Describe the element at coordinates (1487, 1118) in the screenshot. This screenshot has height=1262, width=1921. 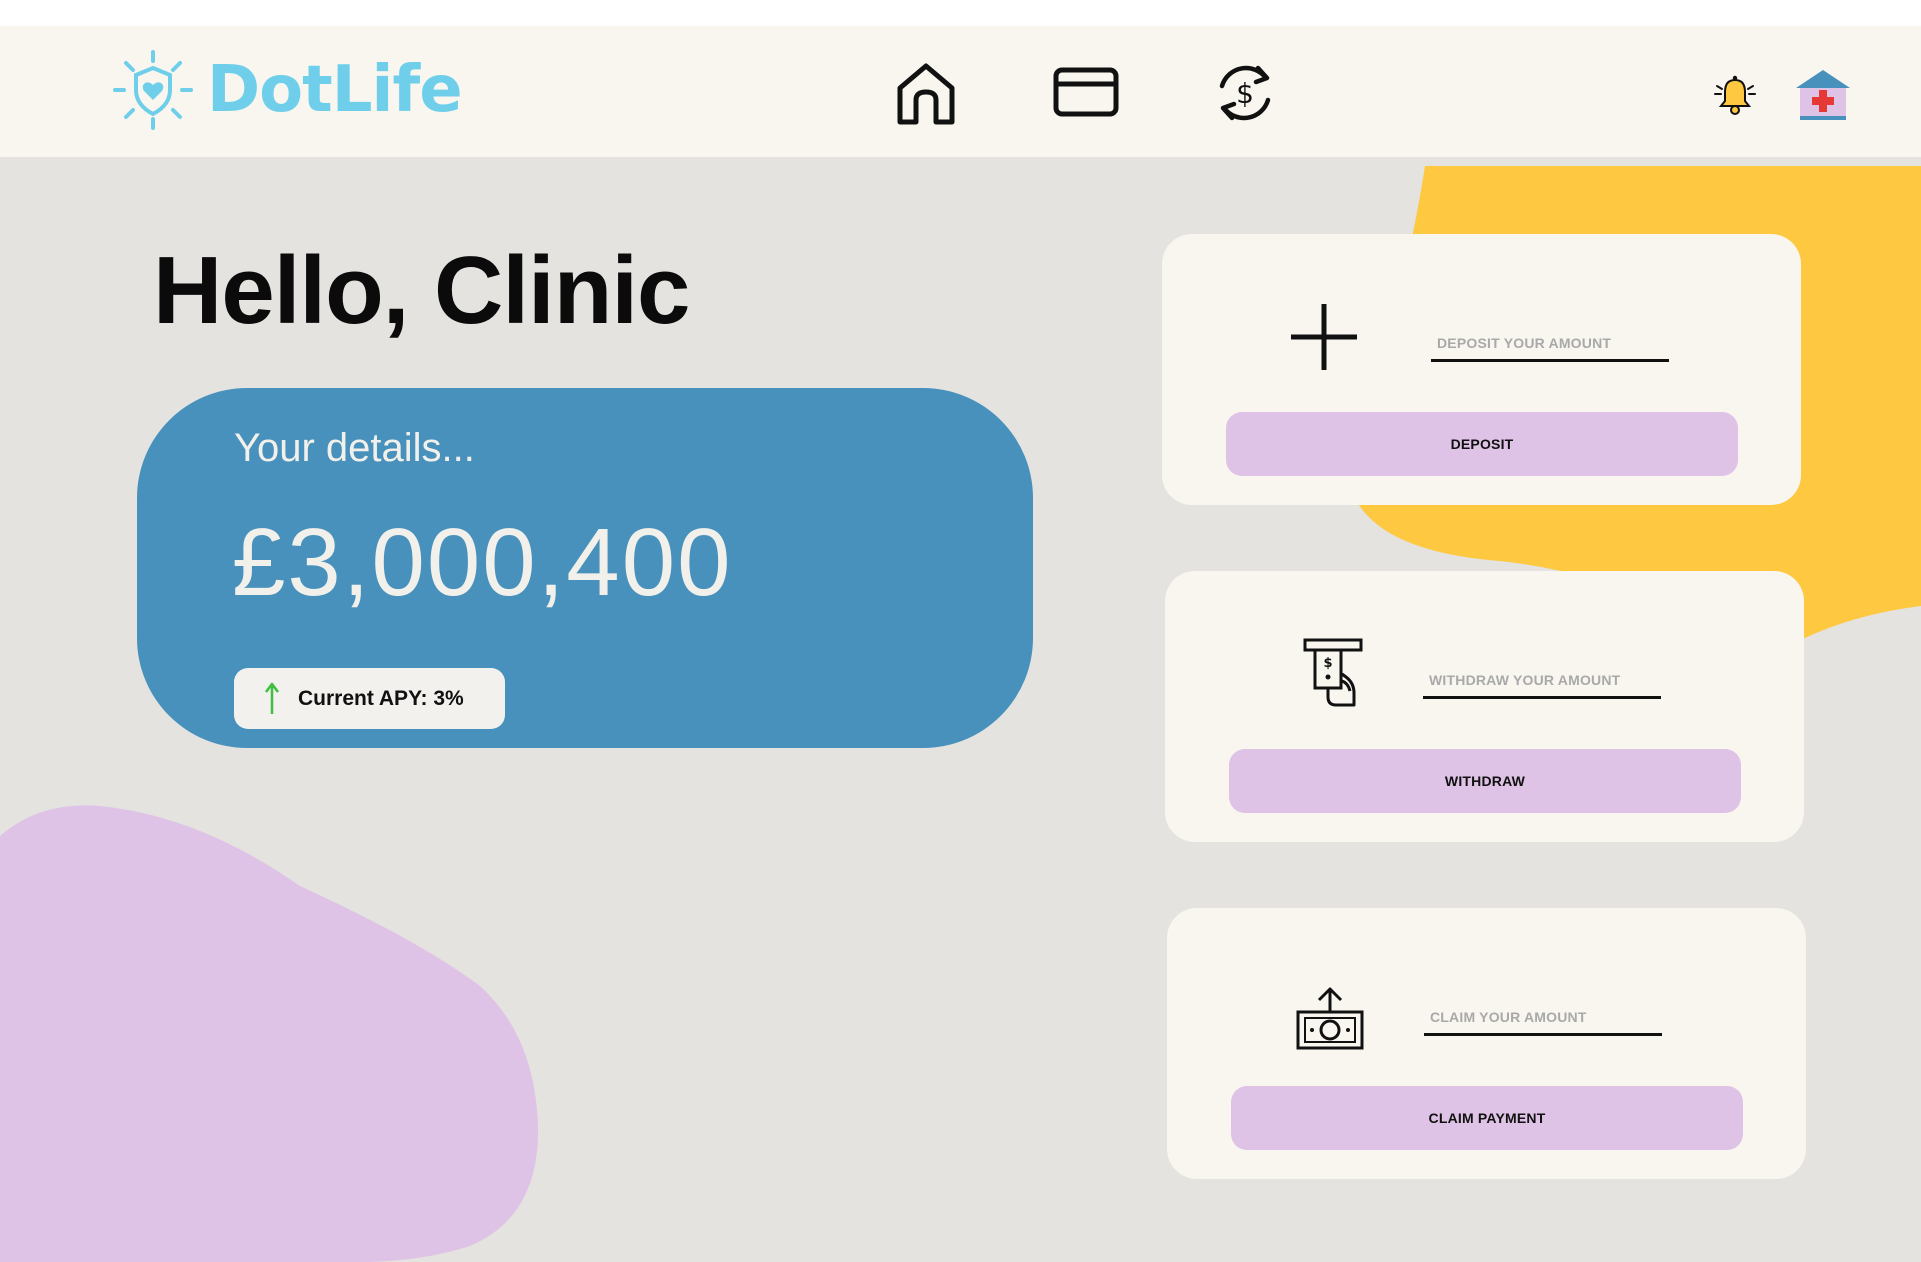
I see `claim-payment-button: CLAIM PAYMENT` at that location.